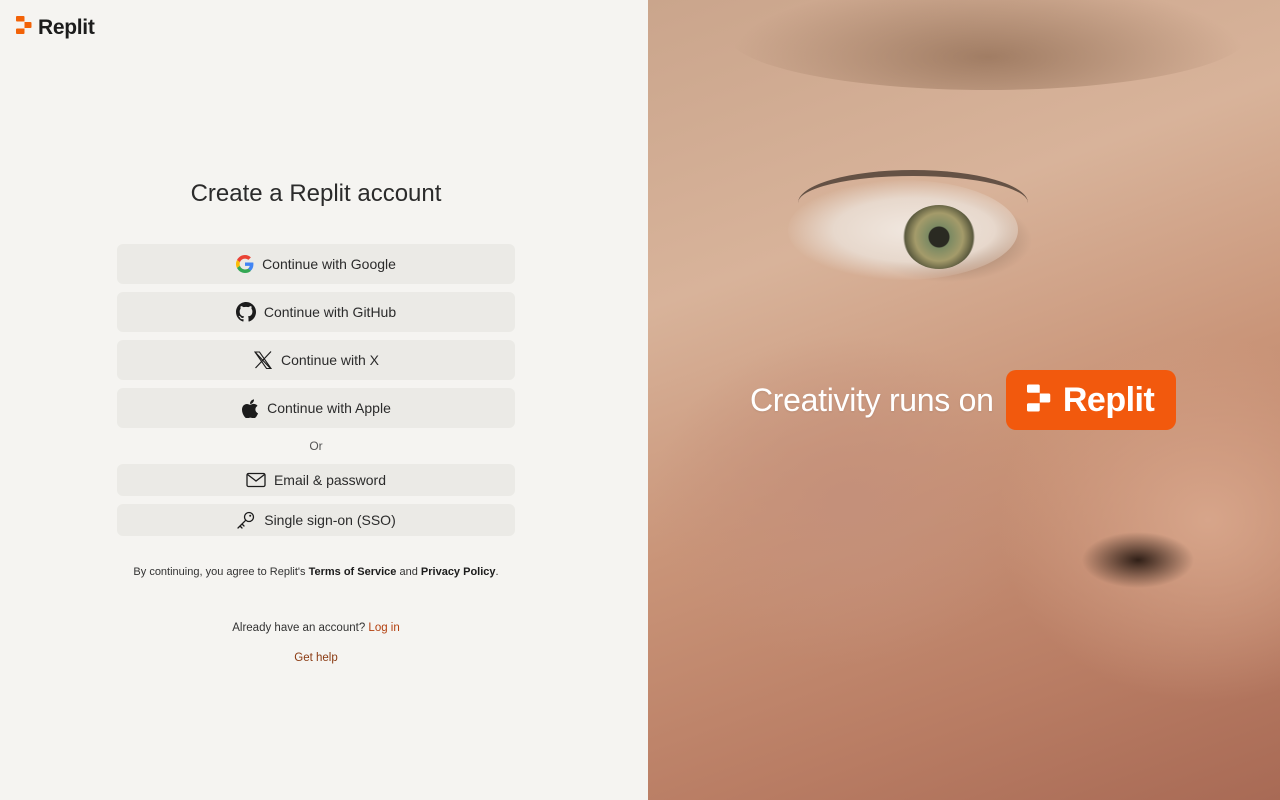  Describe the element at coordinates (872, 399) in the screenshot. I see `hero-tagline-text: Creativity runs on` at that location.